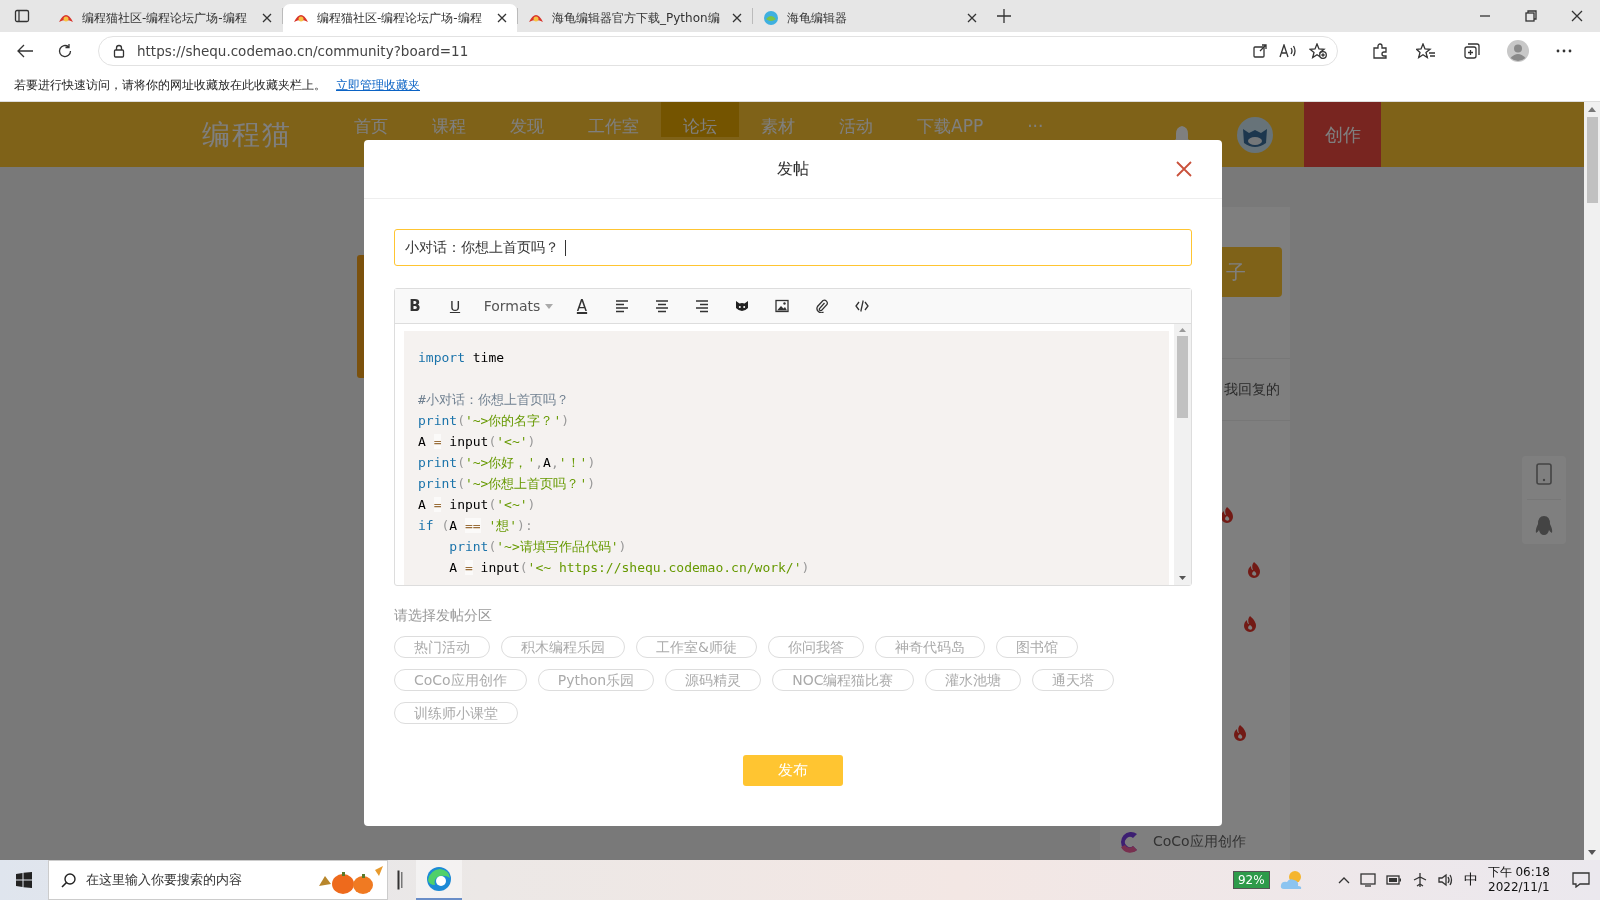 The width and height of the screenshot is (1600, 900). Describe the element at coordinates (449, 119) in the screenshot. I see `nav-item: 课程` at that location.